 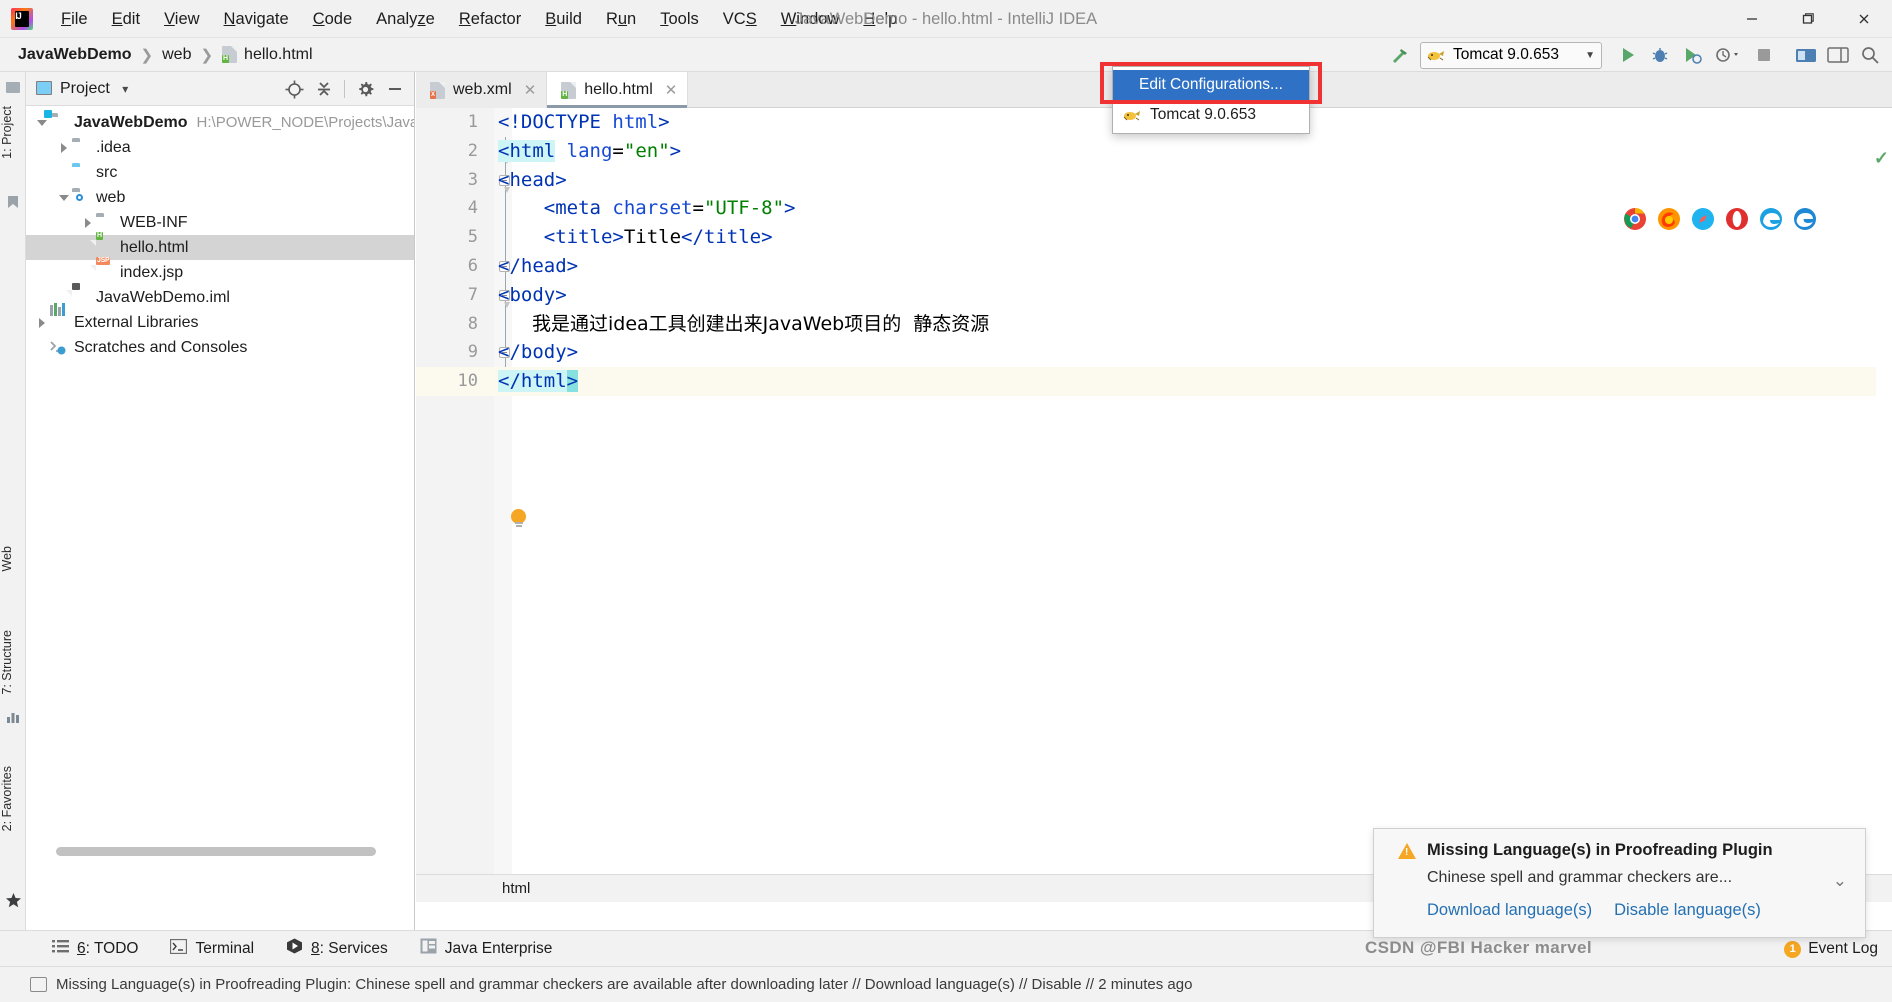 What do you see at coordinates (1808, 19) in the screenshot?
I see `maximize-button` at bounding box center [1808, 19].